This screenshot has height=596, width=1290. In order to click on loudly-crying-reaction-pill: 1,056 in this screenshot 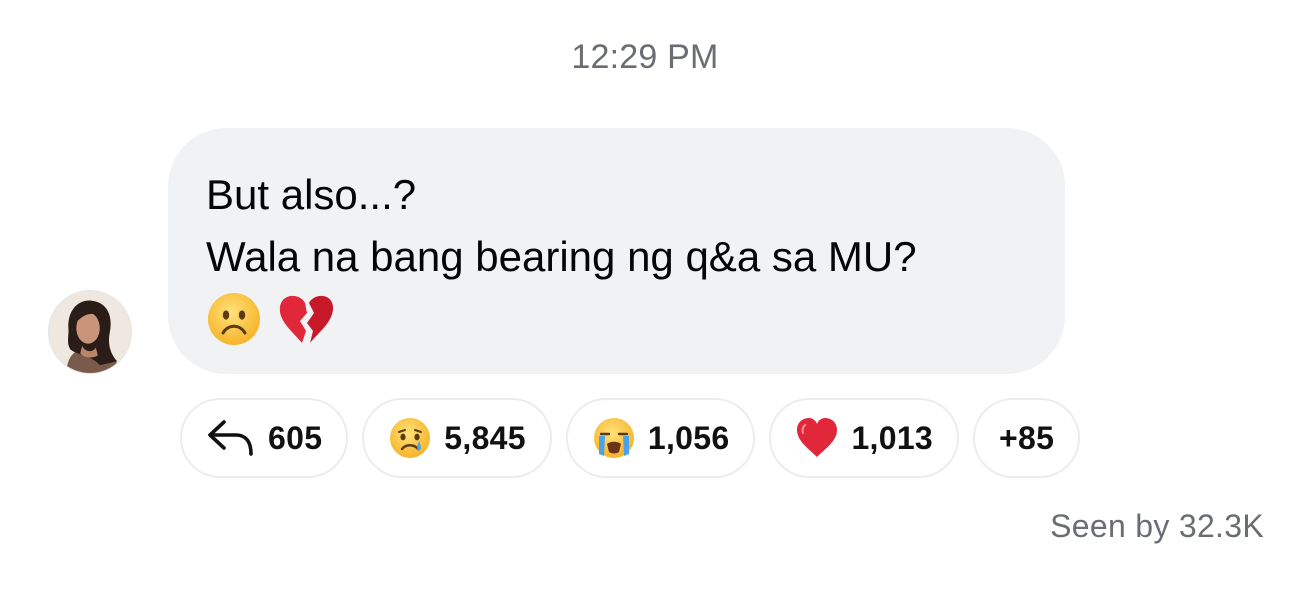, I will do `click(660, 438)`.